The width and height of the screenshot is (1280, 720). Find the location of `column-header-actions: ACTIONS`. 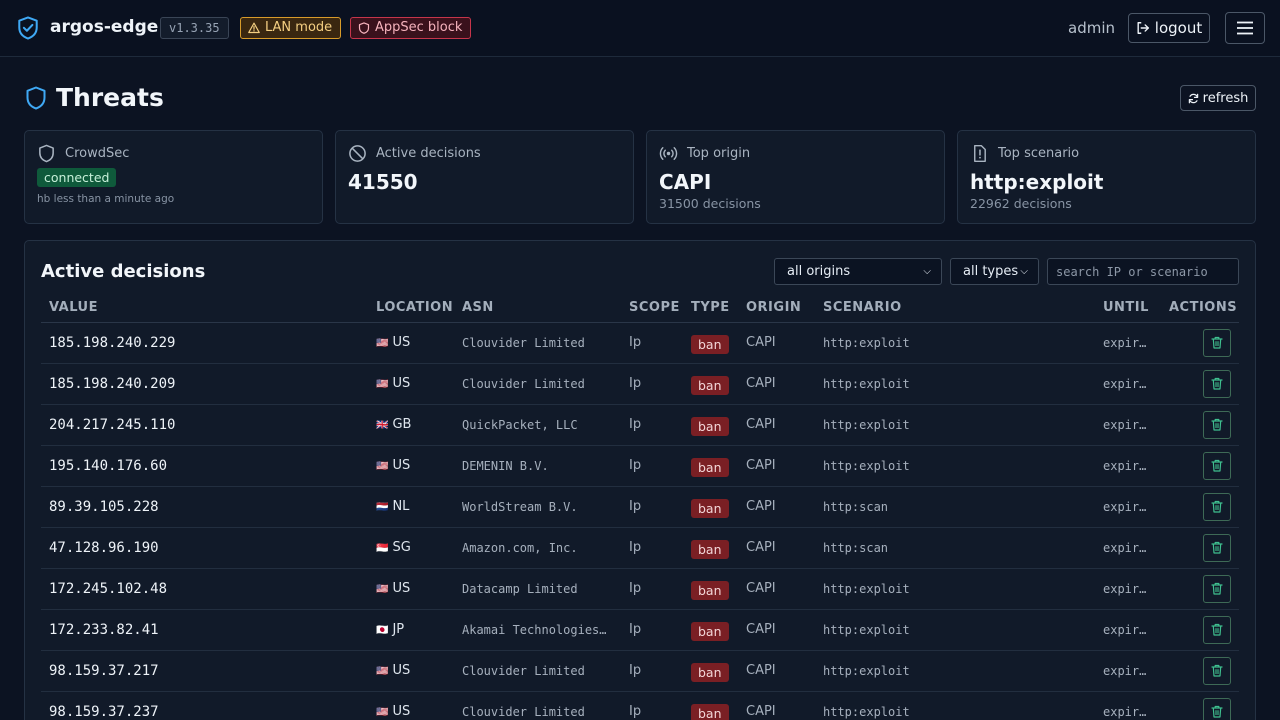

column-header-actions: ACTIONS is located at coordinates (1200, 306).